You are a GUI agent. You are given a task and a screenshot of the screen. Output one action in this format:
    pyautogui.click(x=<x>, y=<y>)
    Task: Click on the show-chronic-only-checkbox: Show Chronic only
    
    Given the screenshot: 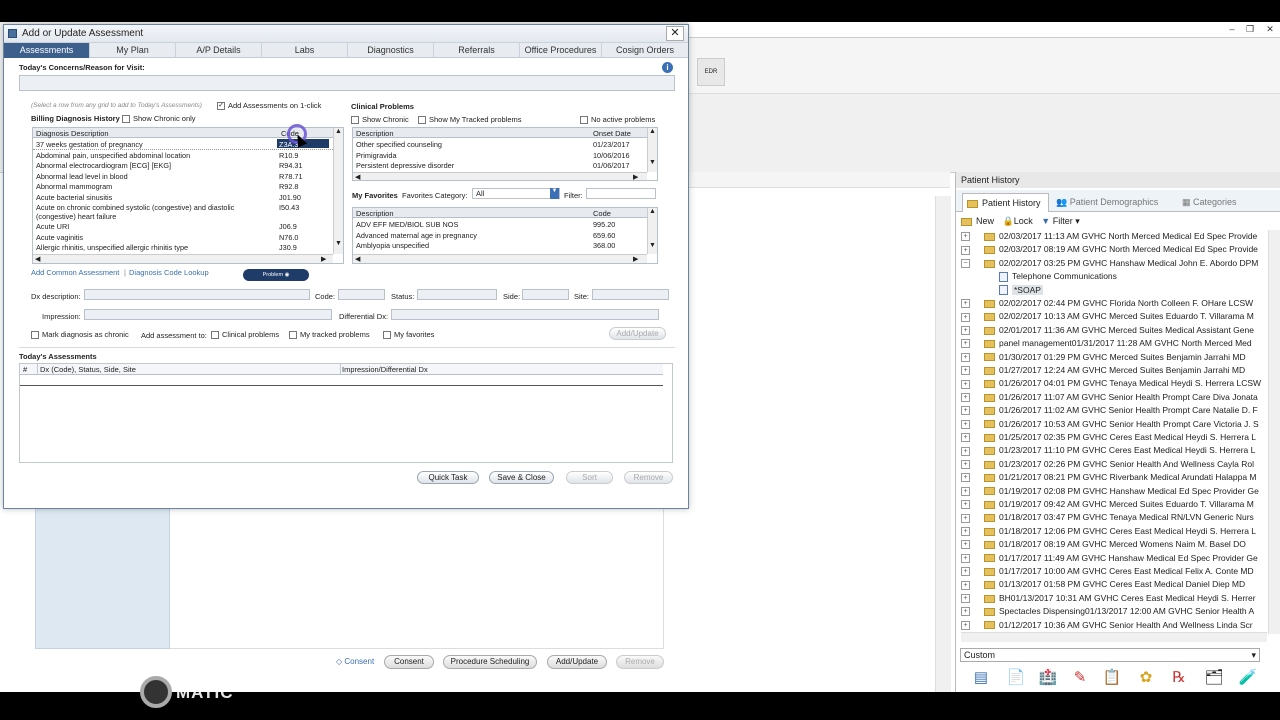 What is the action you would take?
    pyautogui.click(x=159, y=119)
    